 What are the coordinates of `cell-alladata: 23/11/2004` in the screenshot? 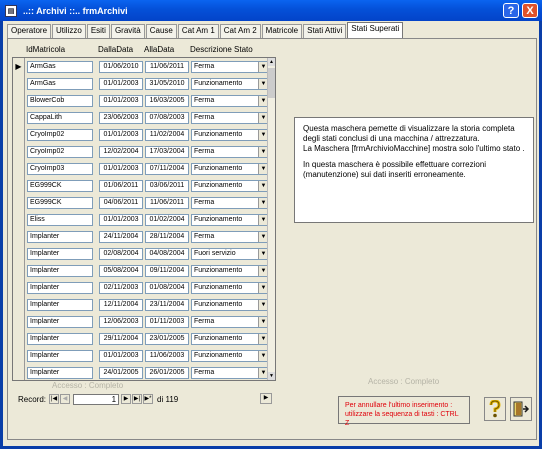 It's located at (167, 305).